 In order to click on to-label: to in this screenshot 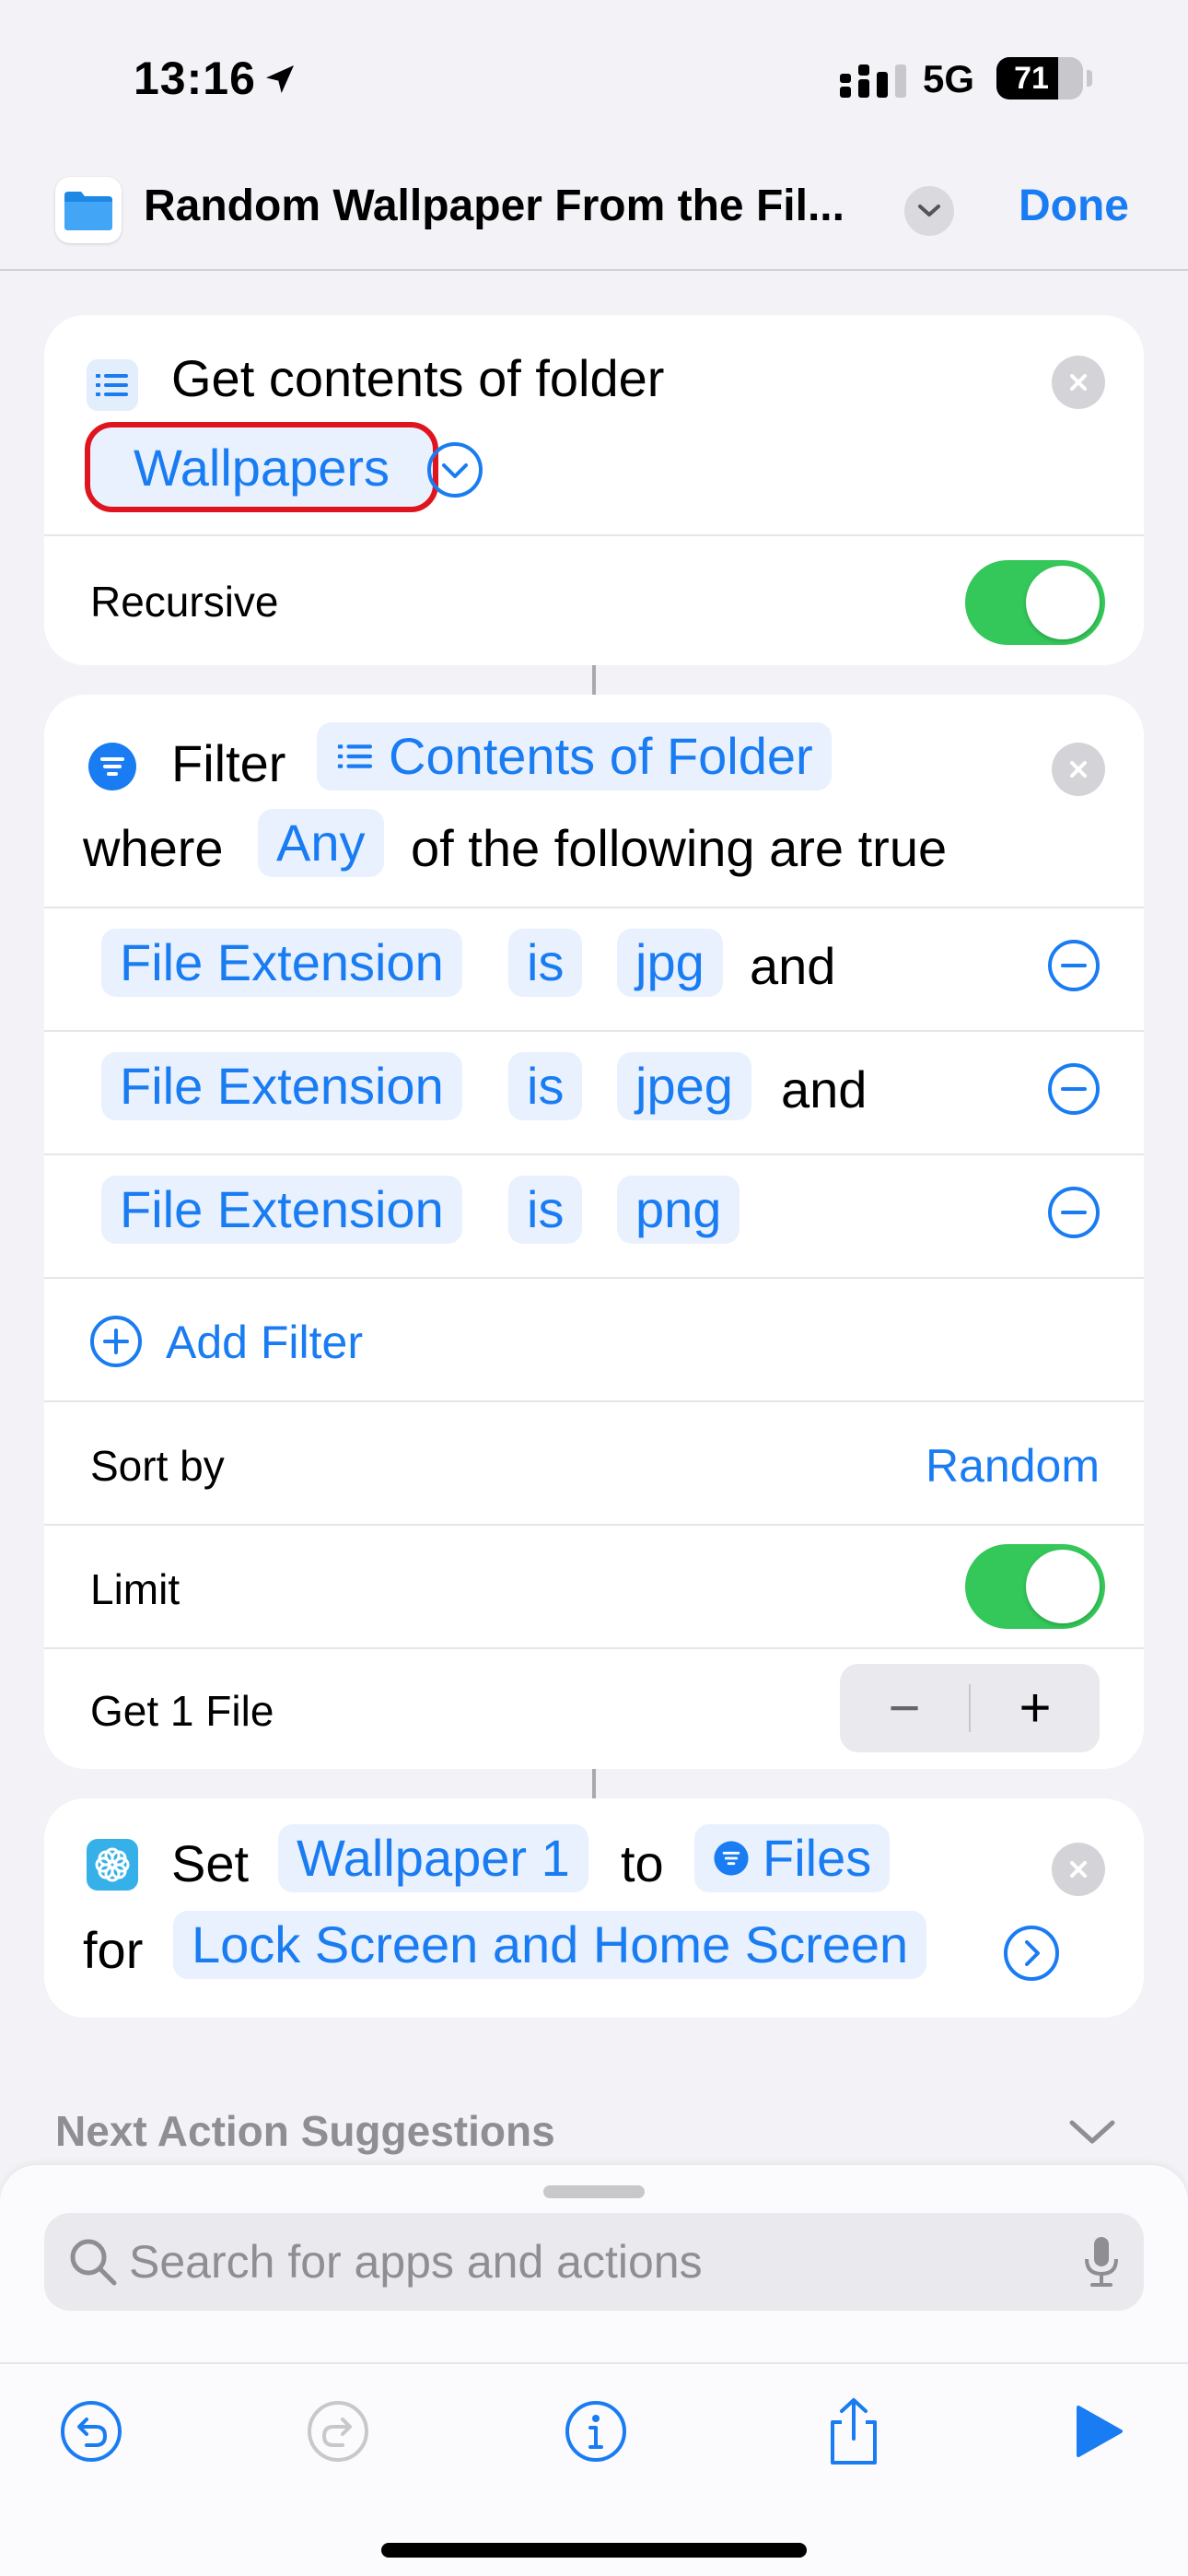, I will do `click(642, 1863)`.